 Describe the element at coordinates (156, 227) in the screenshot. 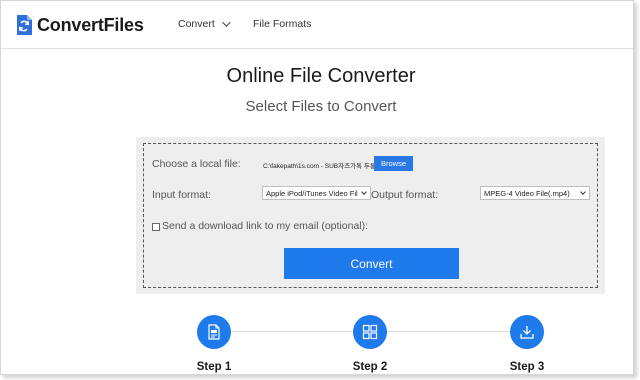

I see `email-checkbox` at that location.